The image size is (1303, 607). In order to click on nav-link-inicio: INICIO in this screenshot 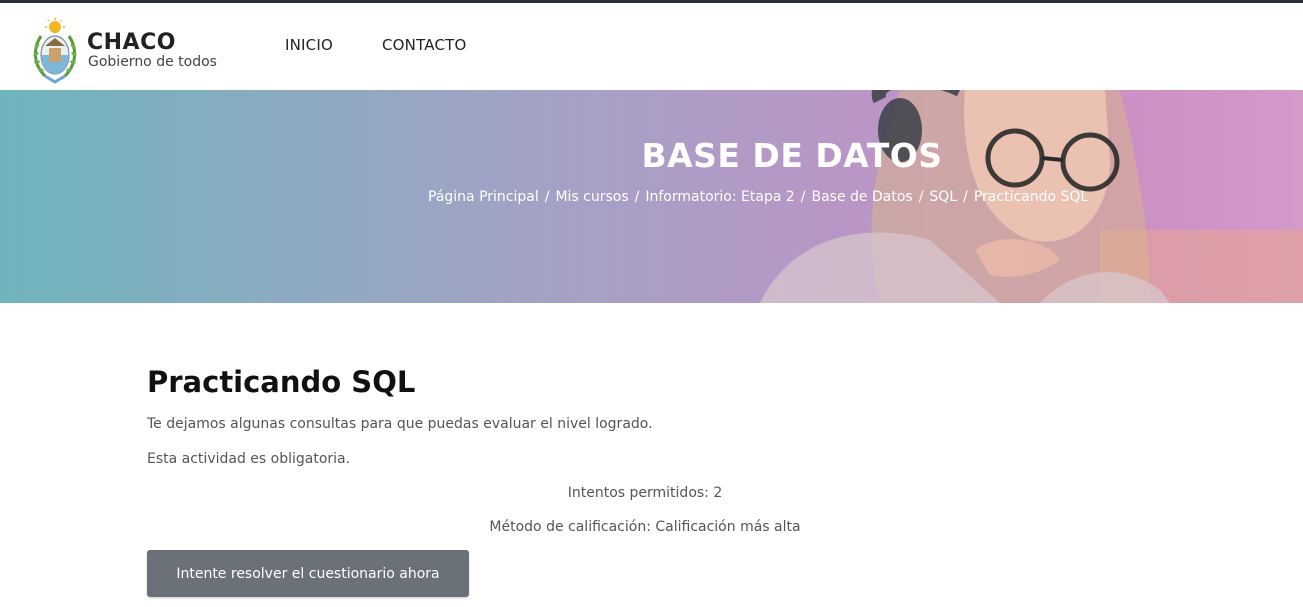, I will do `click(309, 45)`.